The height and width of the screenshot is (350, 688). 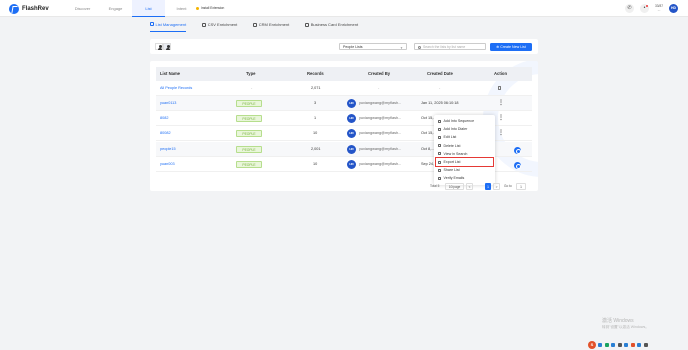 What do you see at coordinates (152, 24) in the screenshot?
I see `list-icon` at bounding box center [152, 24].